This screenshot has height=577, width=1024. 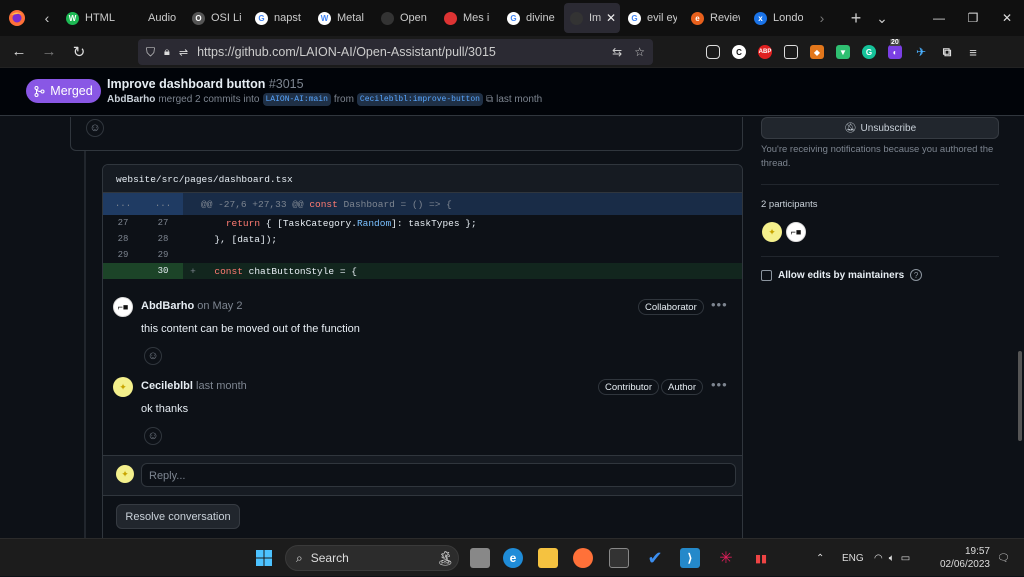 I want to click on browser-tab: x Londo, so click(x=778, y=18).